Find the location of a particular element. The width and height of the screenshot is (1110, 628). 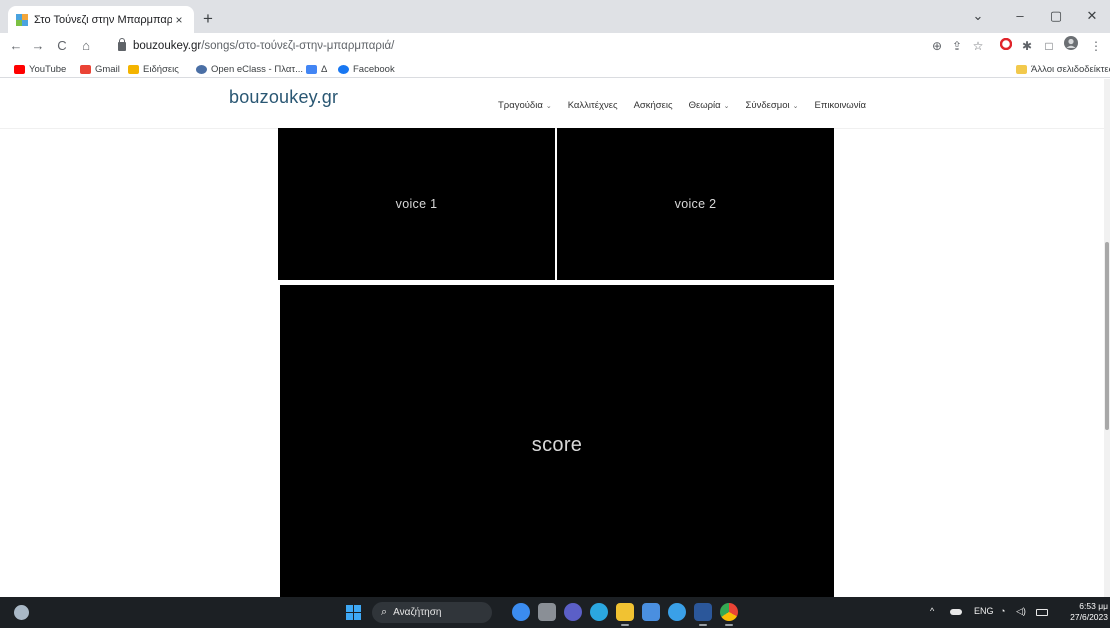

minimize-button: – is located at coordinates (1020, 16).